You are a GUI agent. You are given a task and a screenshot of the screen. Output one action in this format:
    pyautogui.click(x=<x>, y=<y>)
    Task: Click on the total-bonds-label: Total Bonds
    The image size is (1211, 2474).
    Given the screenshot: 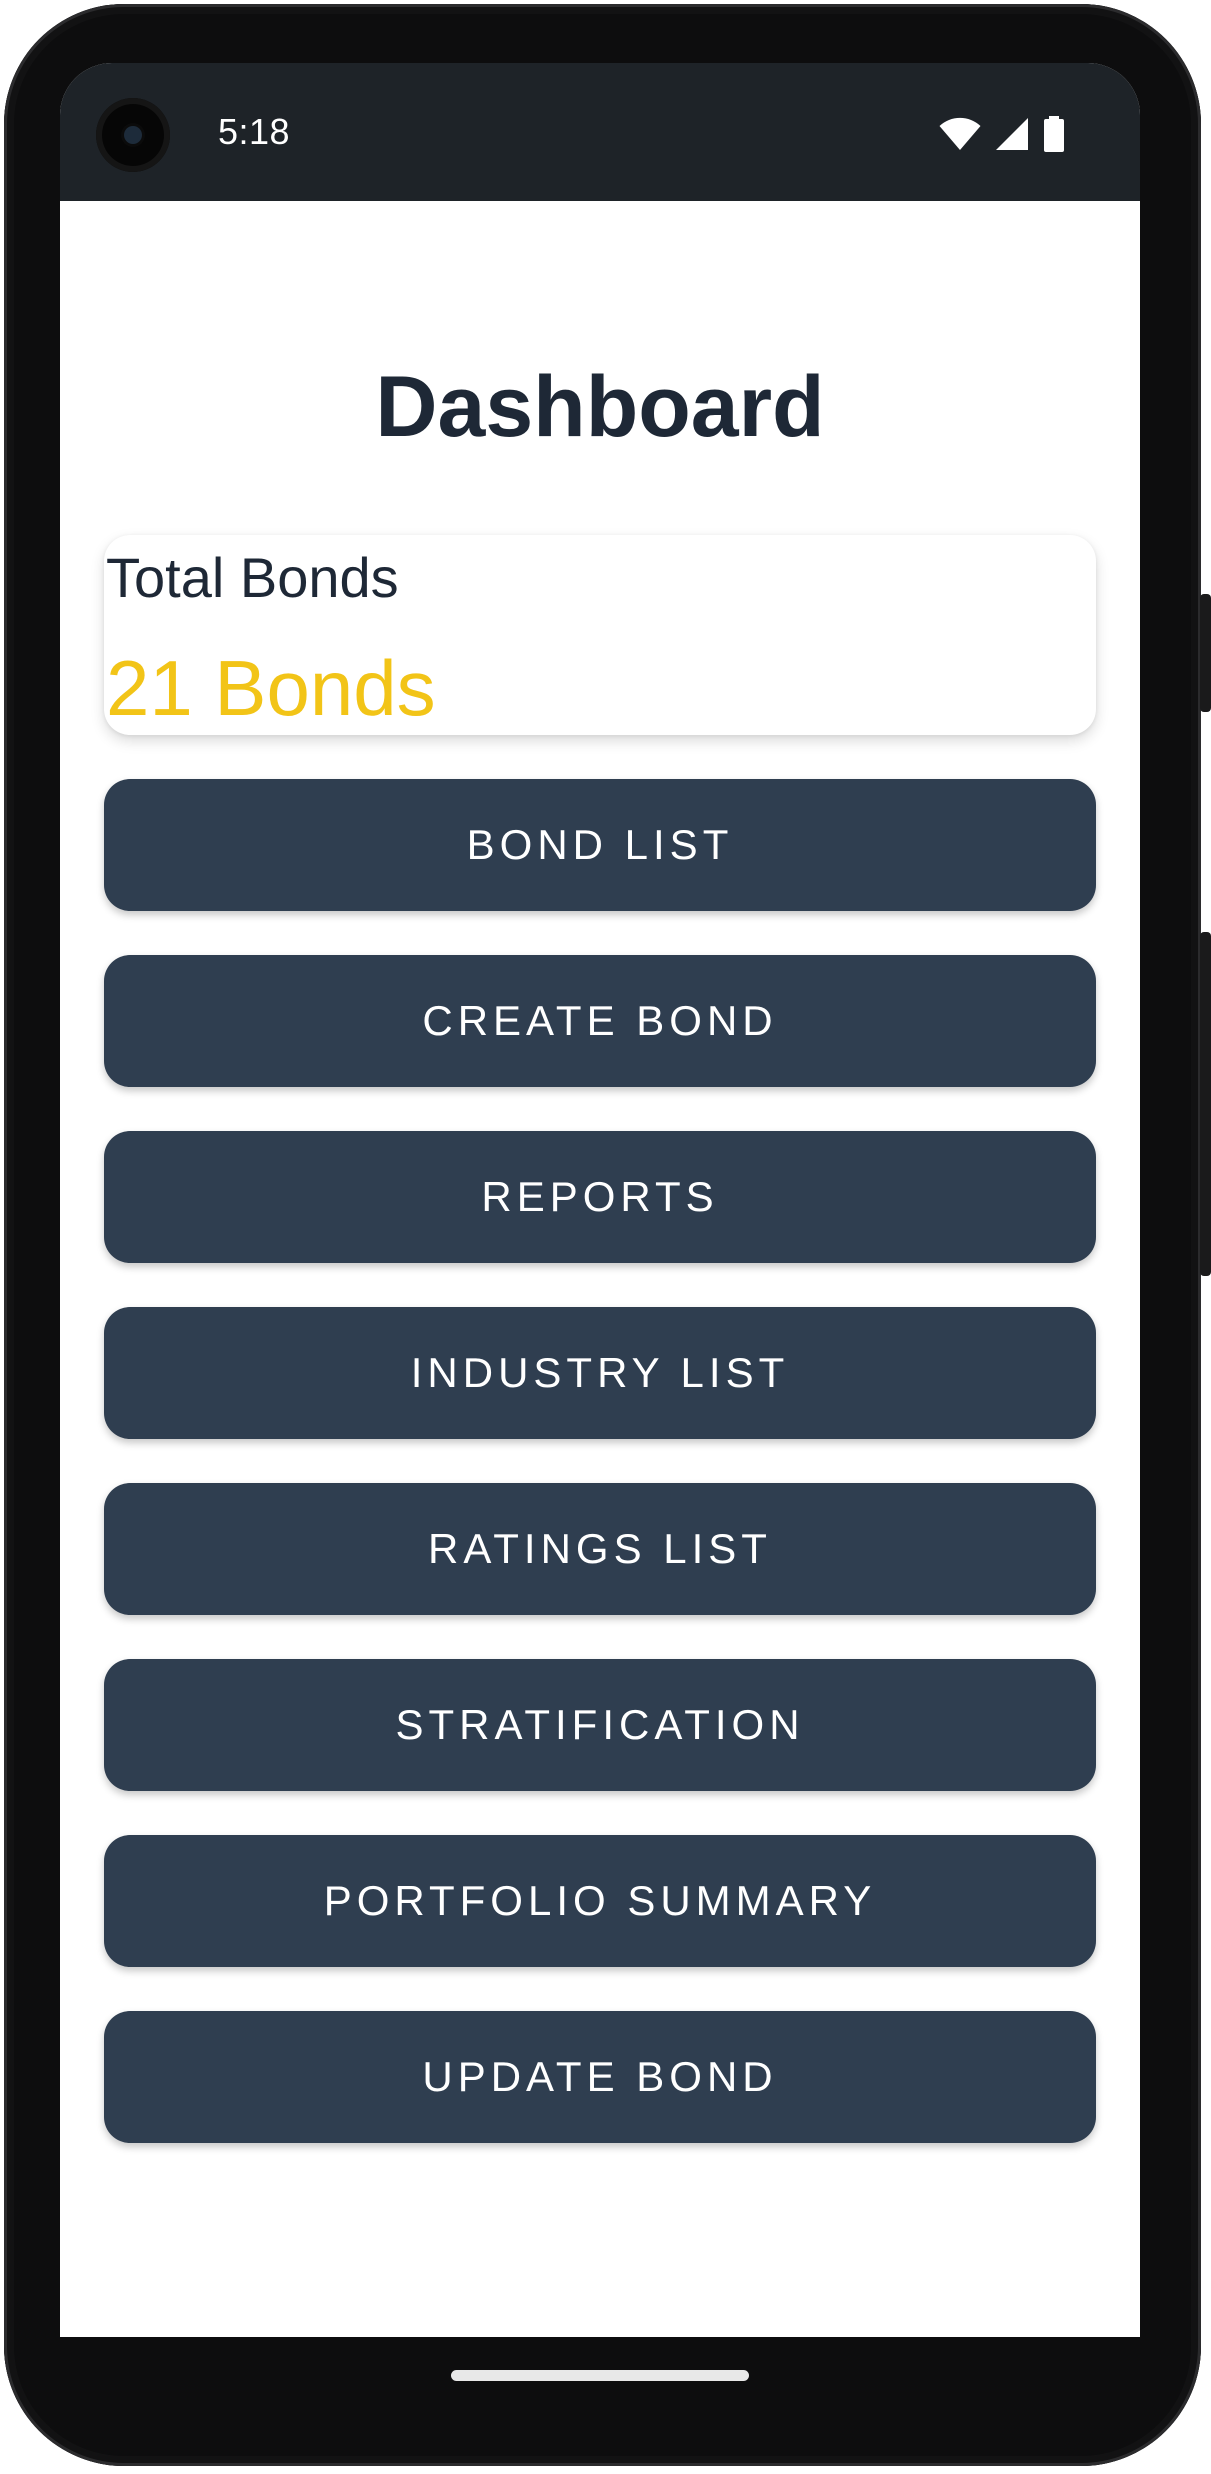 What is the action you would take?
    pyautogui.click(x=252, y=577)
    